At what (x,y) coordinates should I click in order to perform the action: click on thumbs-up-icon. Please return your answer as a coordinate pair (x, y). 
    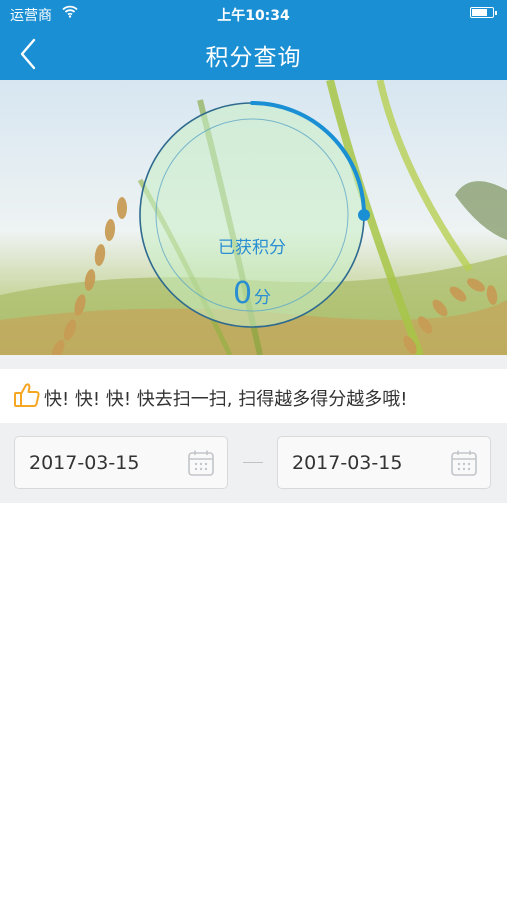
    Looking at the image, I should click on (27, 397).